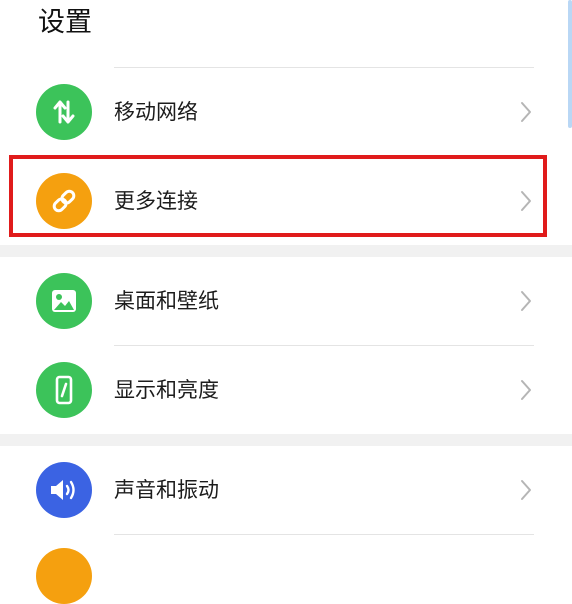 The width and height of the screenshot is (572, 604). I want to click on settings-item-label: 移动网络, so click(156, 112).